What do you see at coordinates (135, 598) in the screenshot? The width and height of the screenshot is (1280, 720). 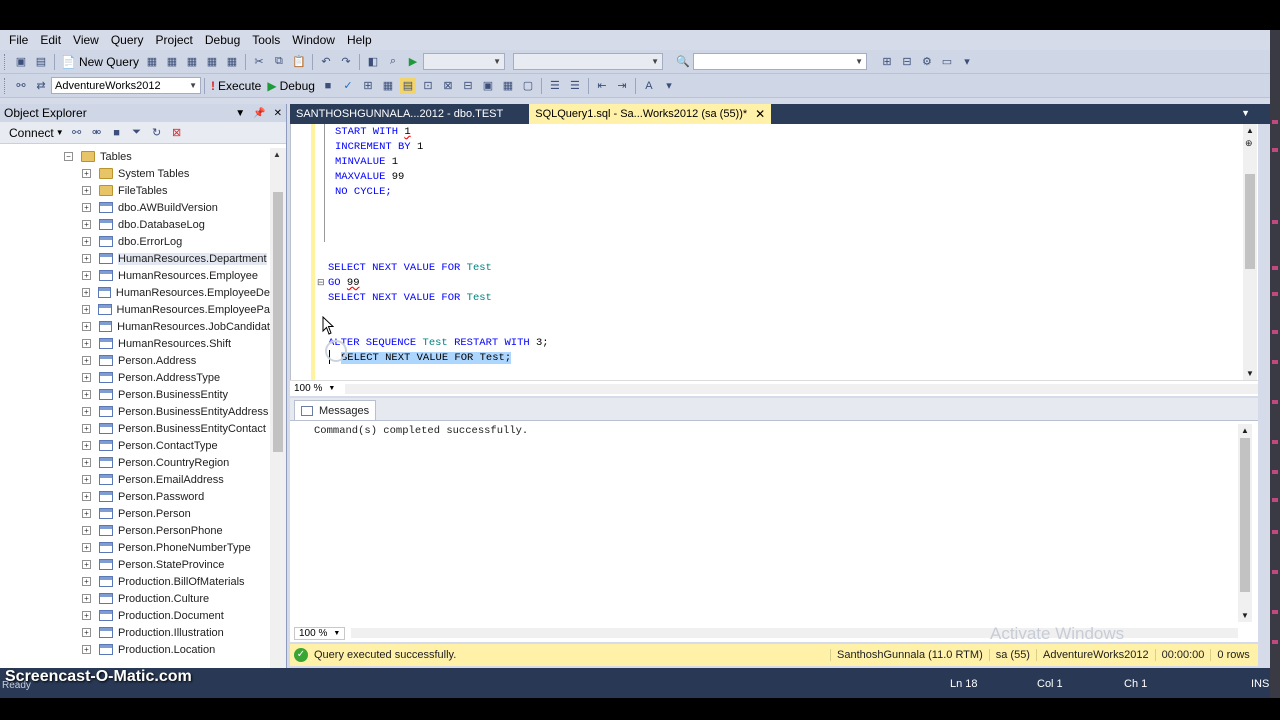 I see `tree-node: + Production.Culture` at bounding box center [135, 598].